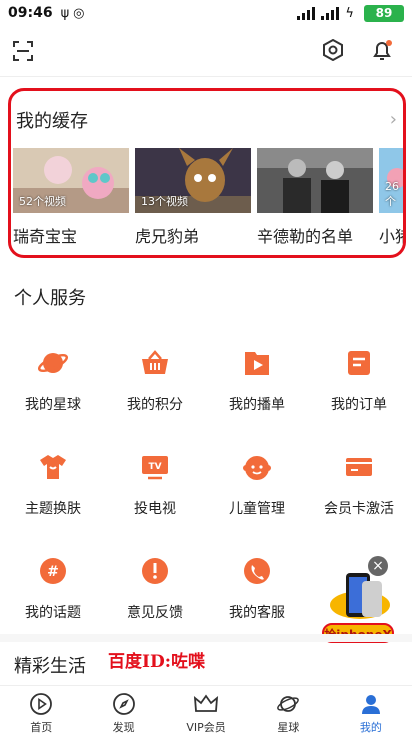 This screenshot has width=412, height=739. What do you see at coordinates (370, 727) in the screenshot?
I see `tab-label: 我的` at bounding box center [370, 727].